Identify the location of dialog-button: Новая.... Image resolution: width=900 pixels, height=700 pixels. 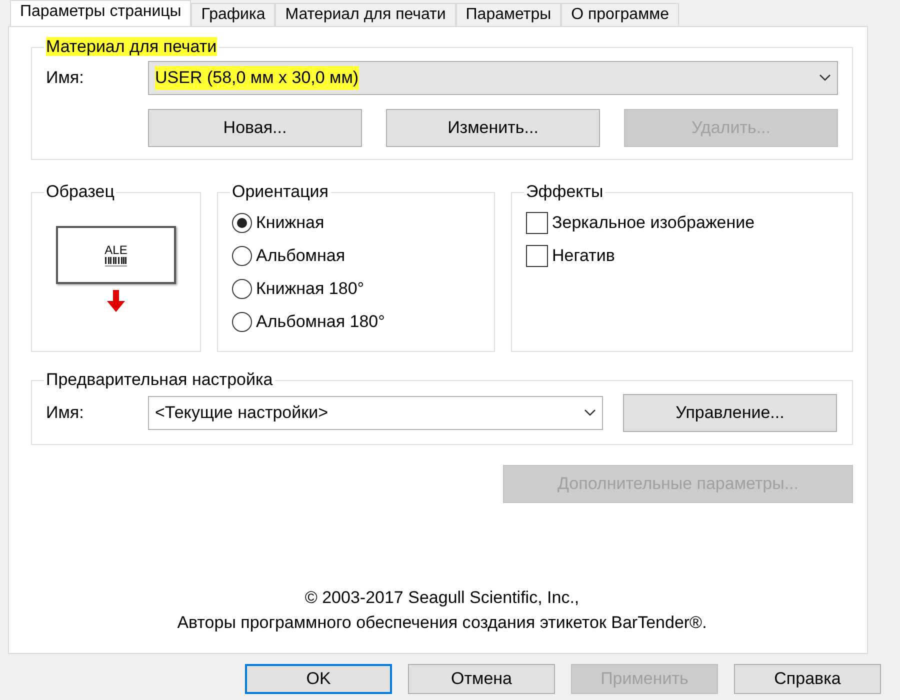
(255, 128).